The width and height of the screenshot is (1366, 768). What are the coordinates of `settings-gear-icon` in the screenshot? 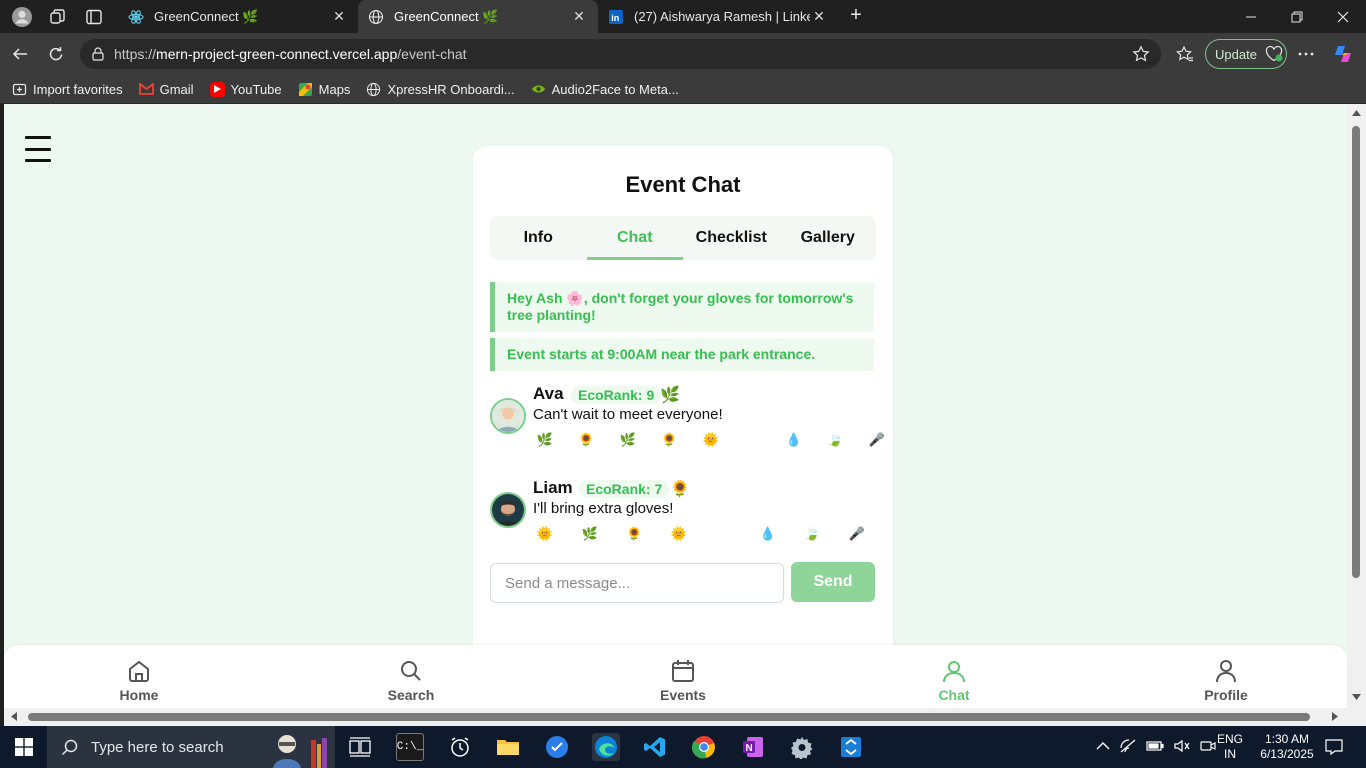 It's located at (802, 747).